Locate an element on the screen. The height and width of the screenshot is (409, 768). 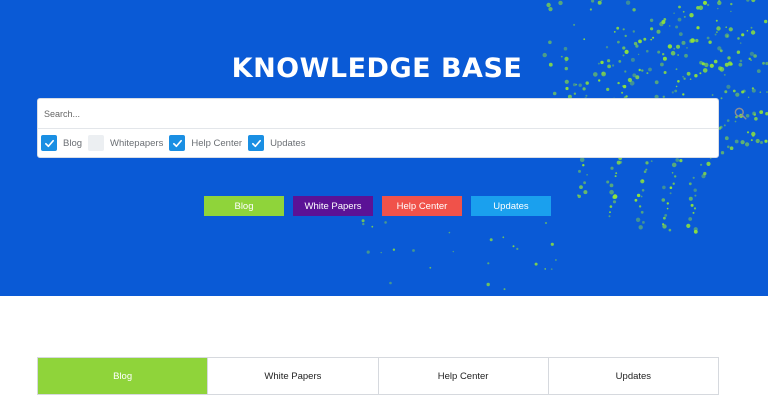
checkbox-help-center is located at coordinates (177, 143).